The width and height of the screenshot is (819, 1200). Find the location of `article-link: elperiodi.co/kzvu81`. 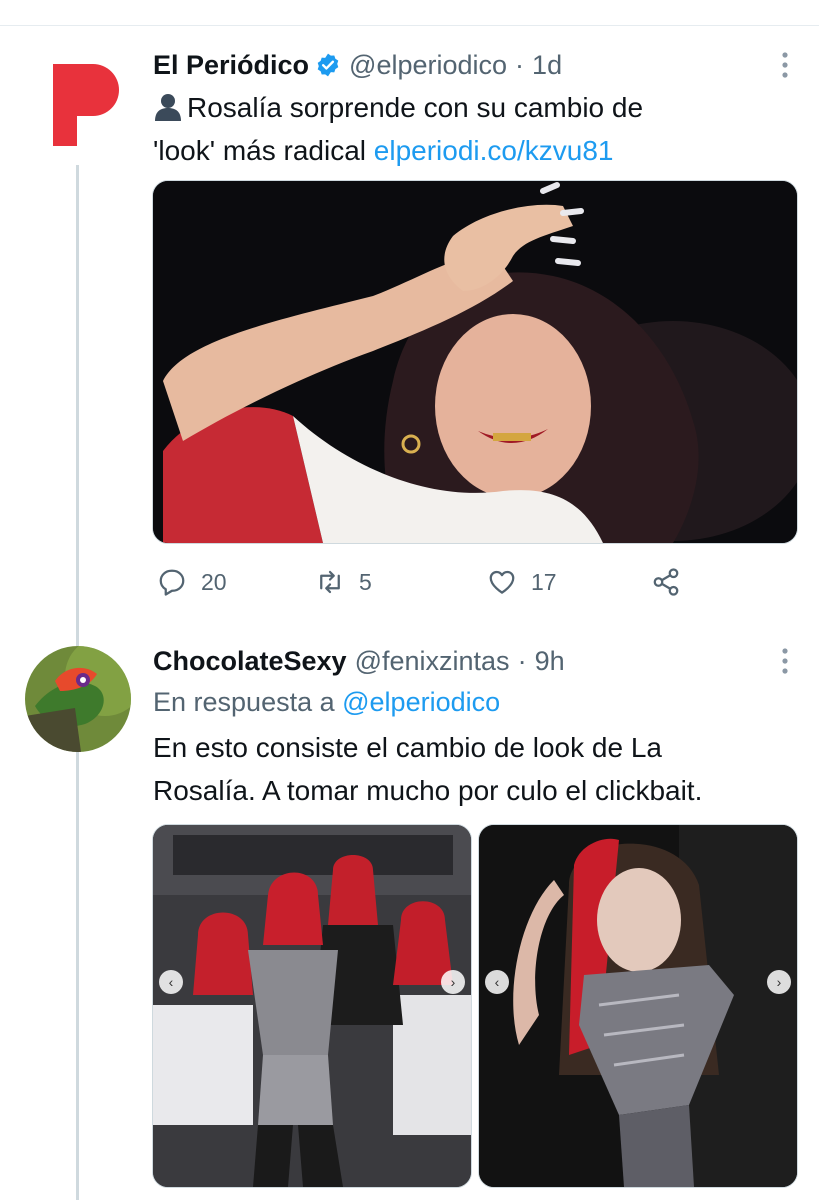

article-link: elperiodi.co/kzvu81 is located at coordinates (494, 150).